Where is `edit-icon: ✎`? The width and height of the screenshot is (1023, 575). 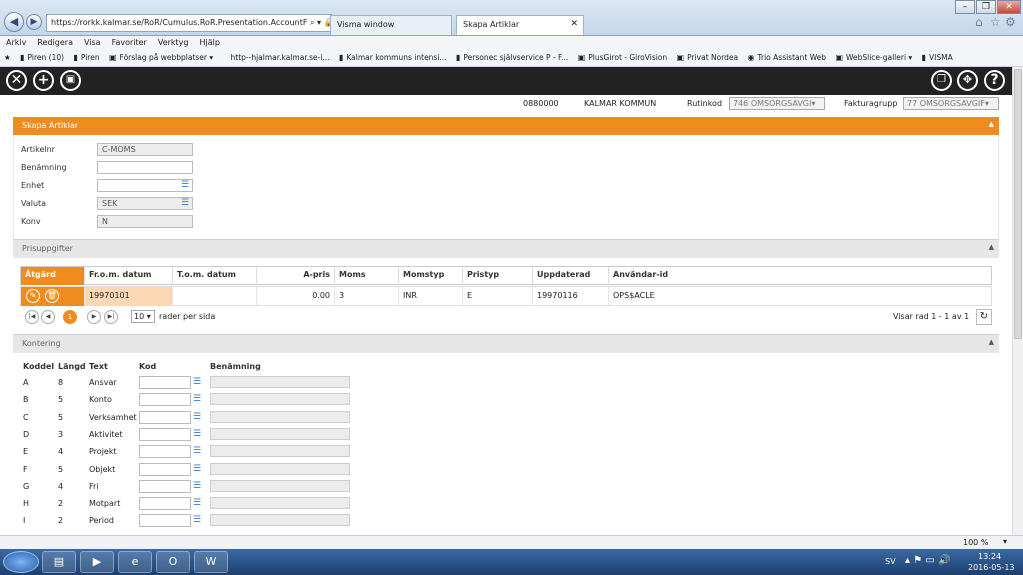 edit-icon: ✎ is located at coordinates (33, 296).